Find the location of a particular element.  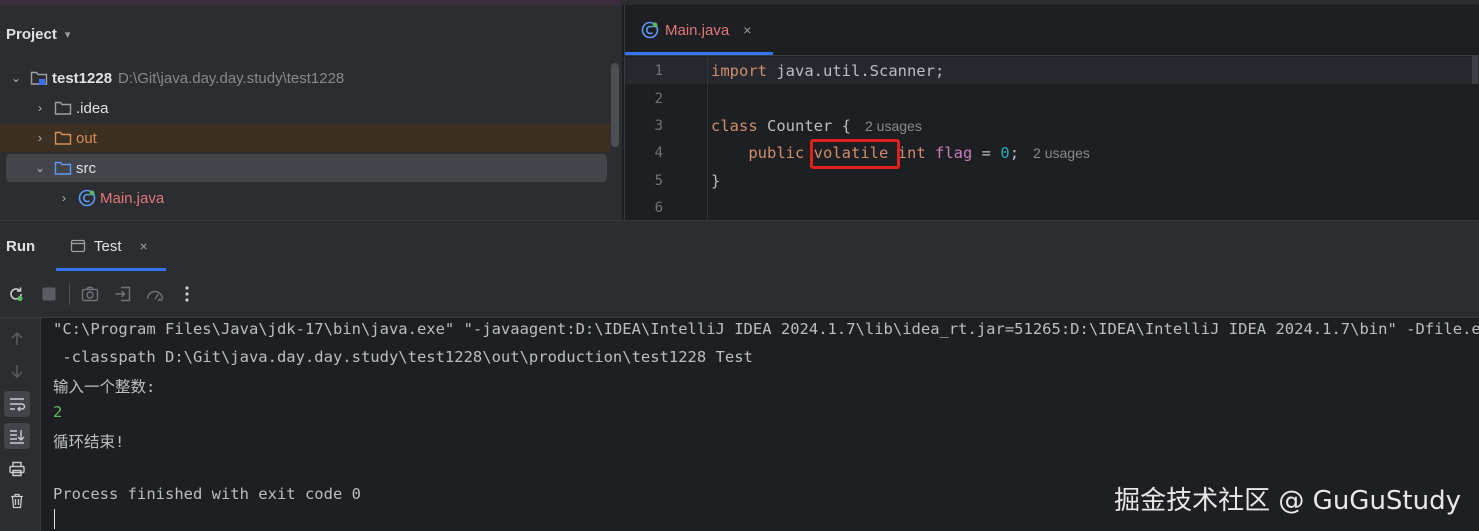

keyword: int is located at coordinates (911, 153).